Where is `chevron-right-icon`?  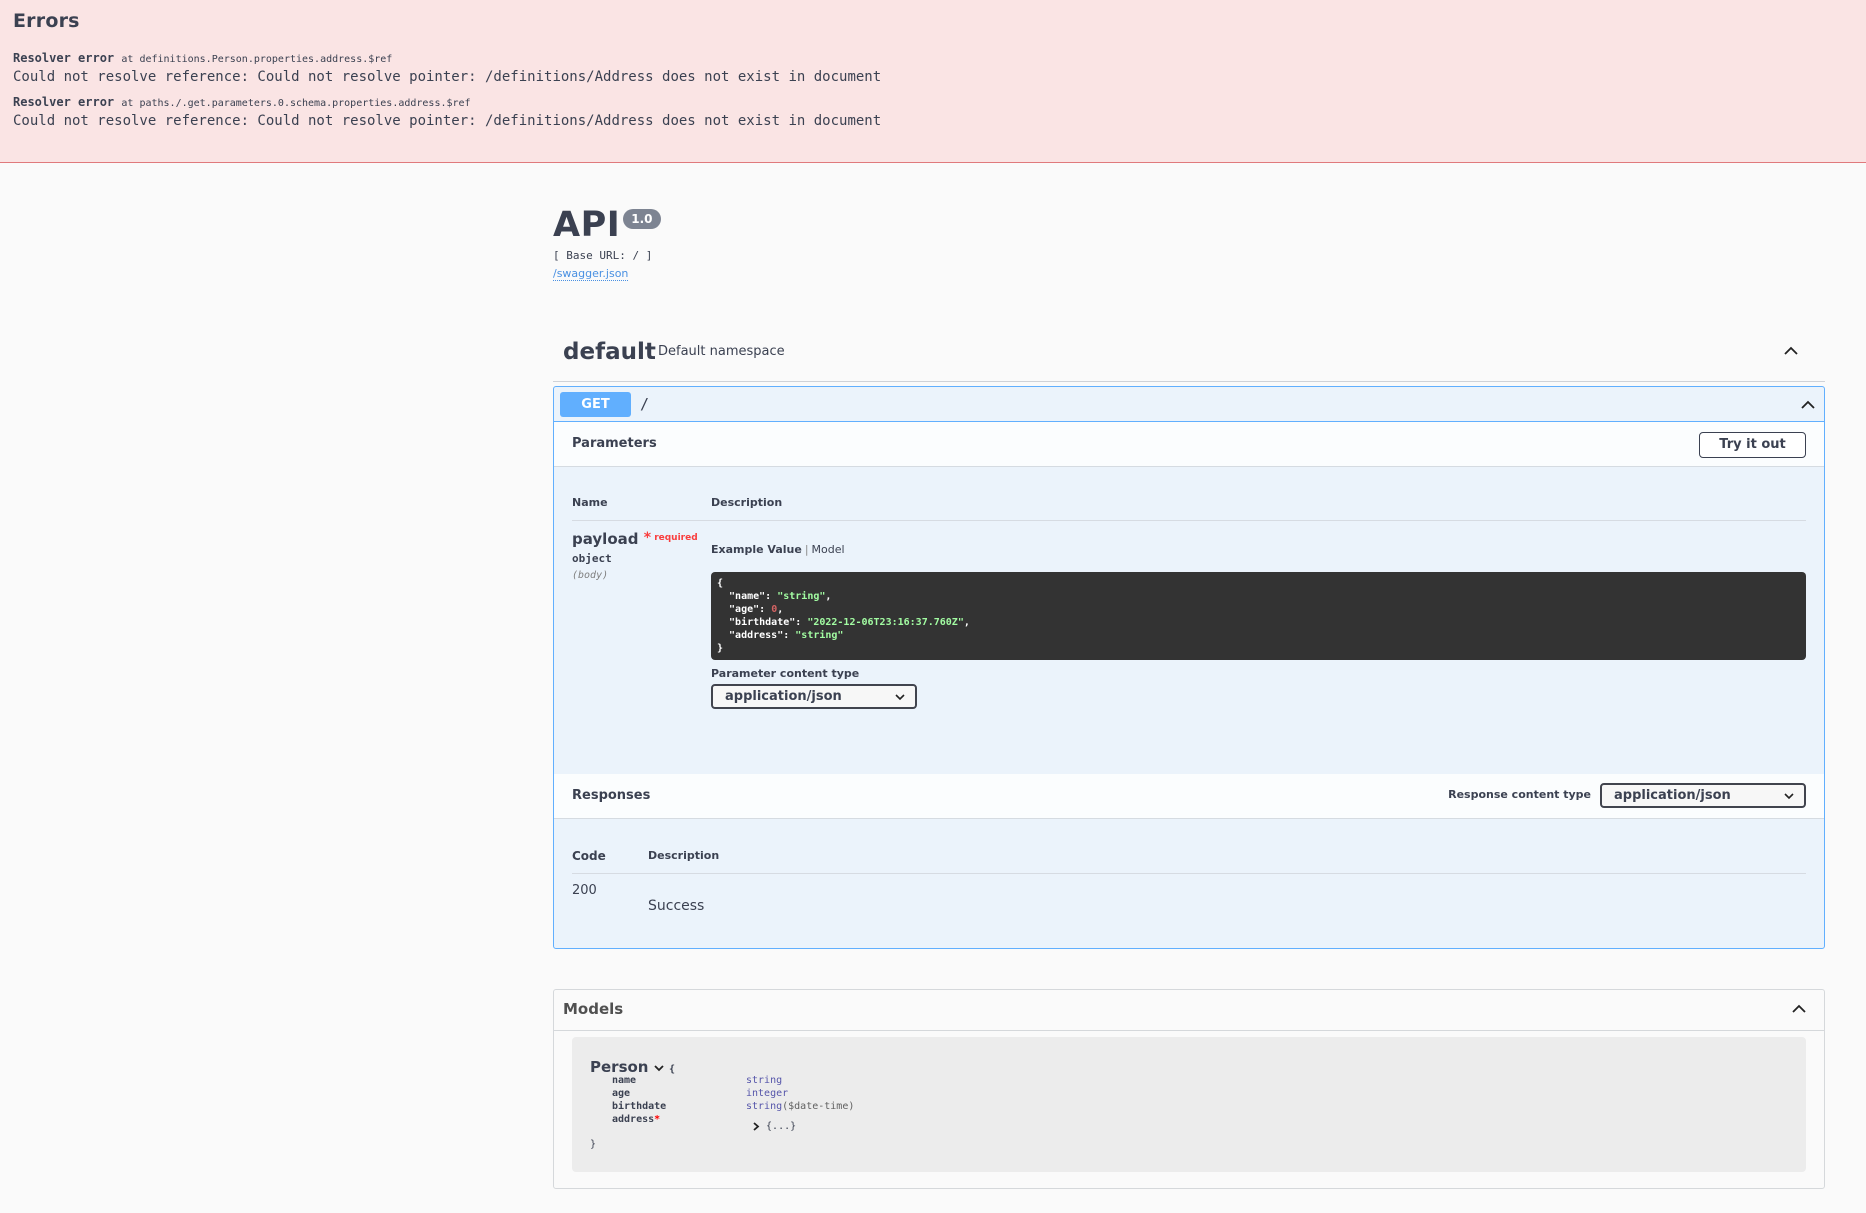 chevron-right-icon is located at coordinates (756, 1126).